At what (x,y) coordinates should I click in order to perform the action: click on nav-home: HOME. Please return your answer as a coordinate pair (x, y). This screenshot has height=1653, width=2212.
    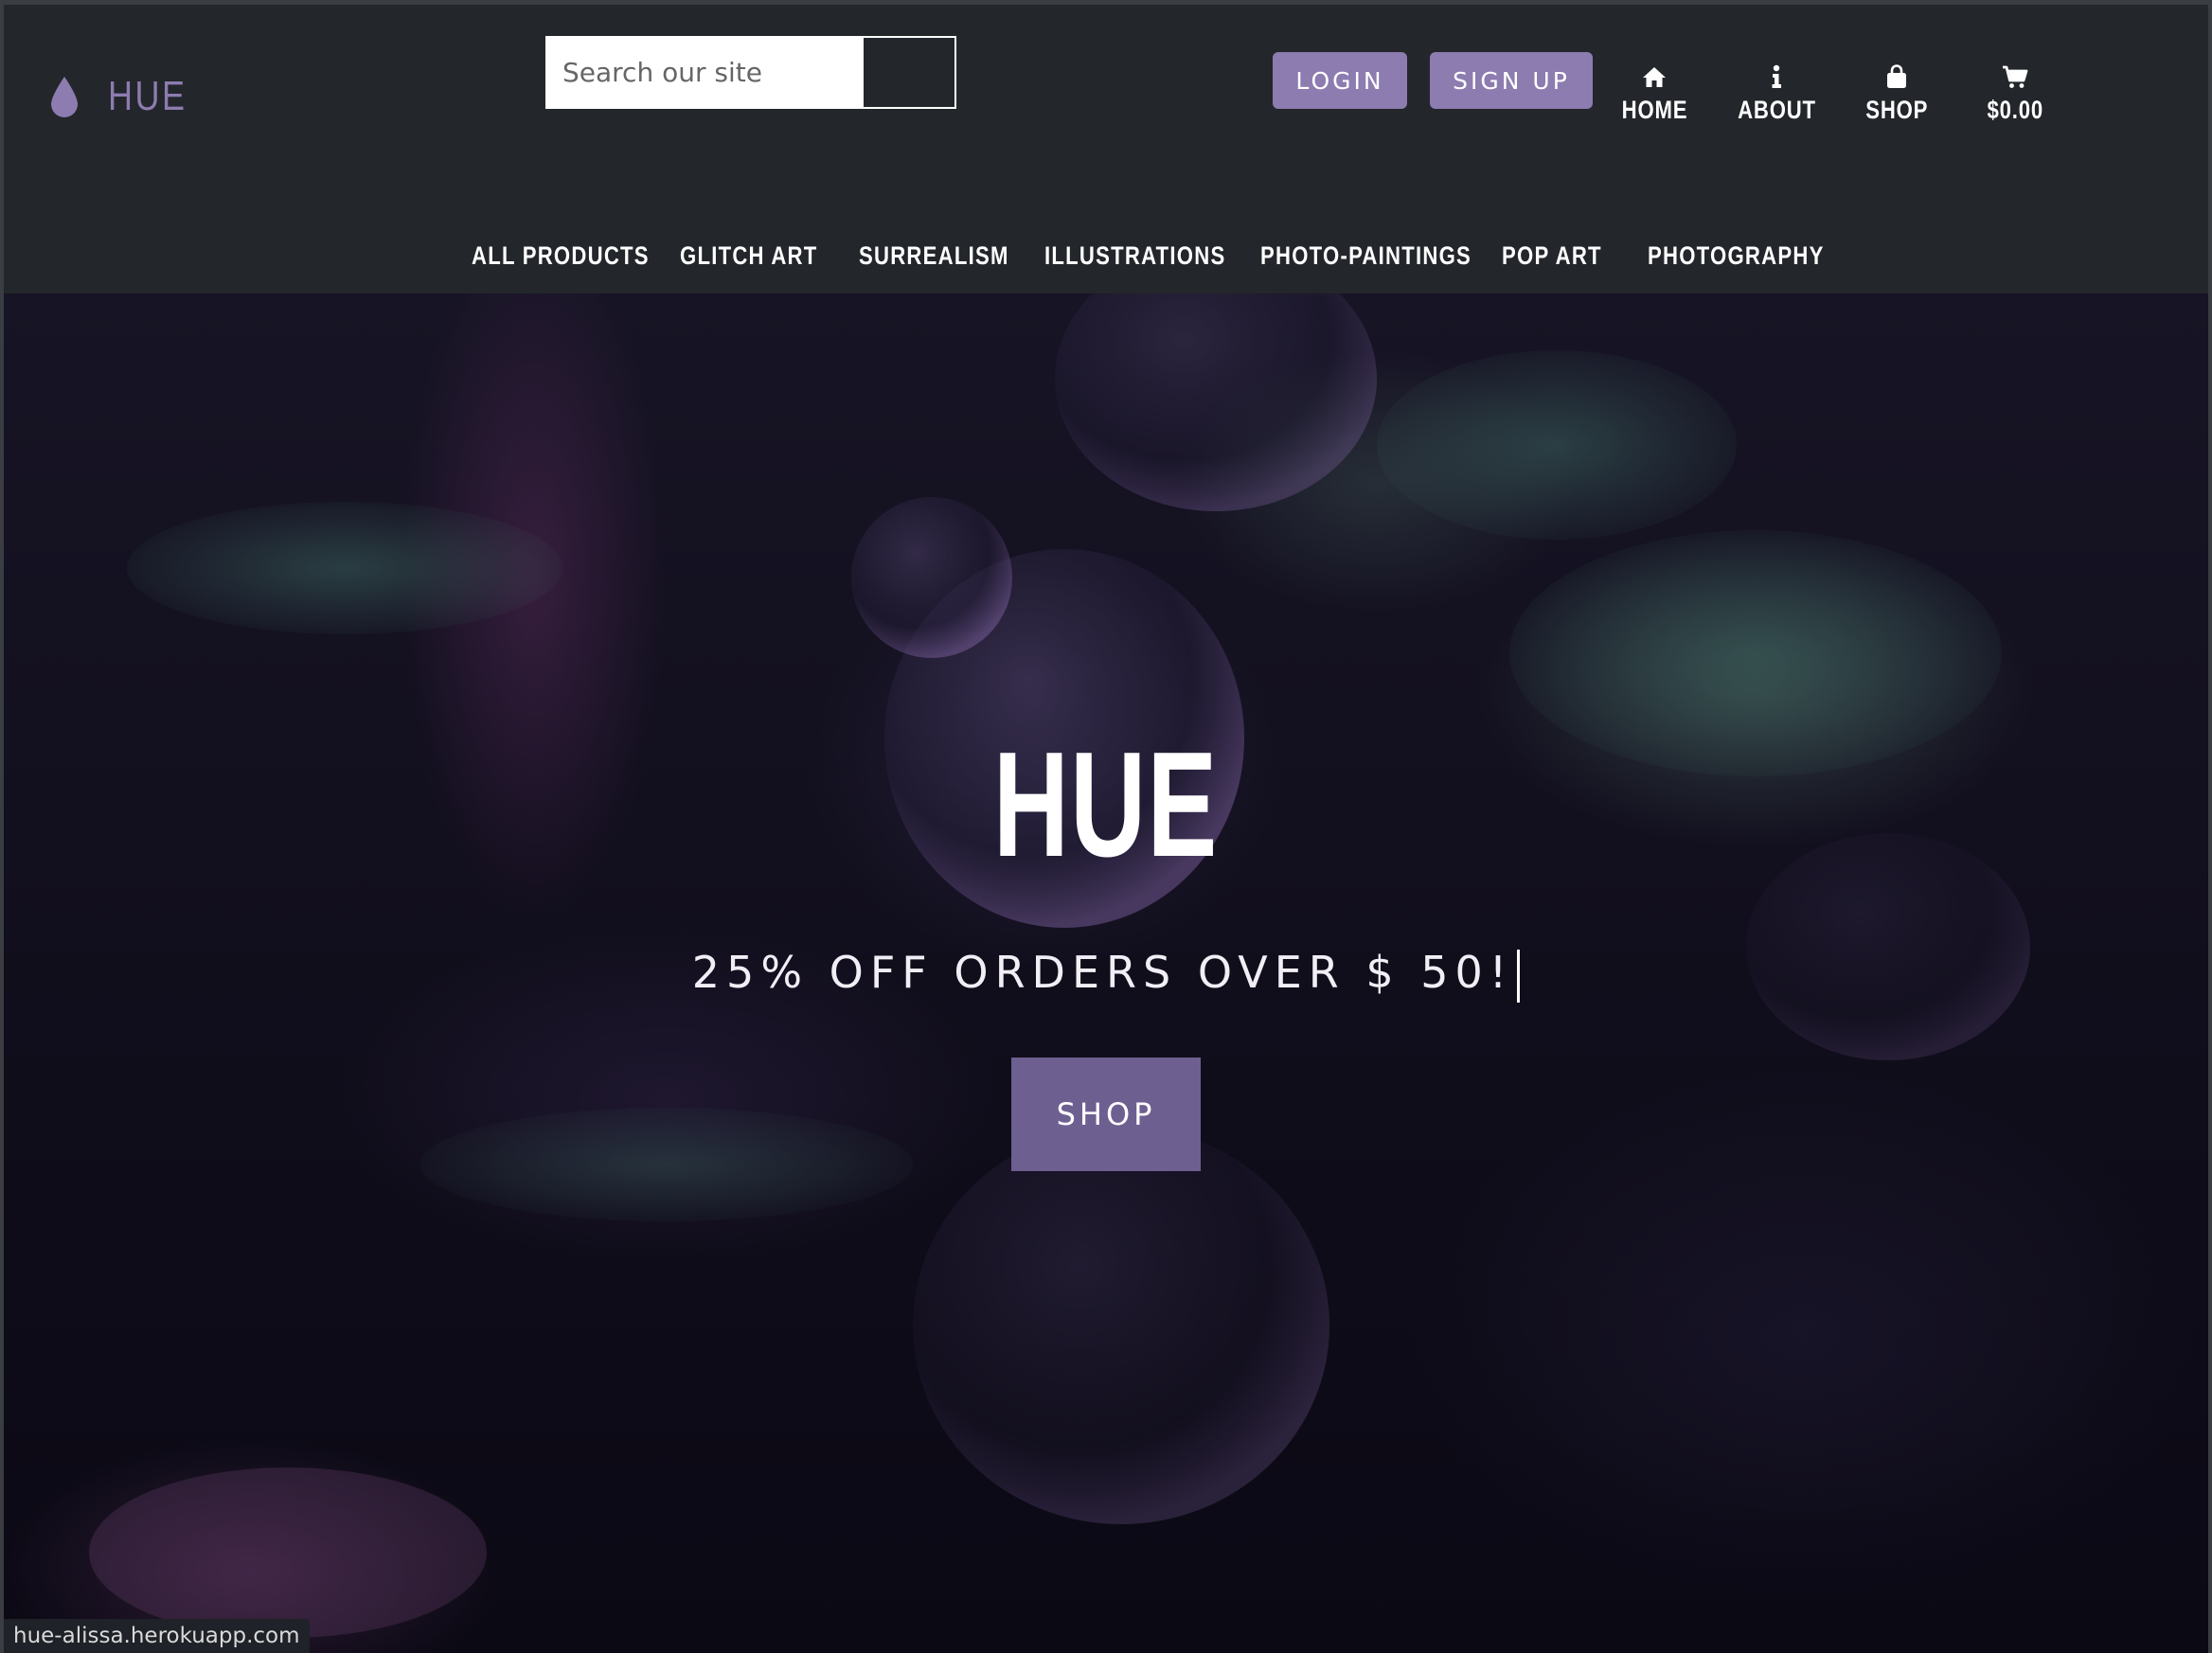
    Looking at the image, I should click on (1654, 94).